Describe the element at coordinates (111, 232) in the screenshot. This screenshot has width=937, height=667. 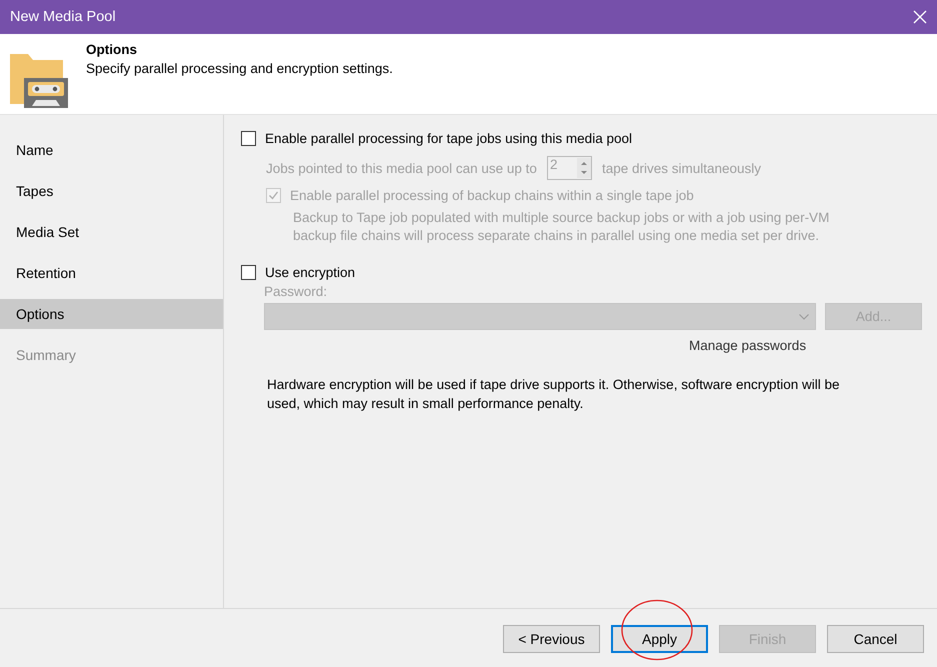
I see `wizard-step: Media Set` at that location.